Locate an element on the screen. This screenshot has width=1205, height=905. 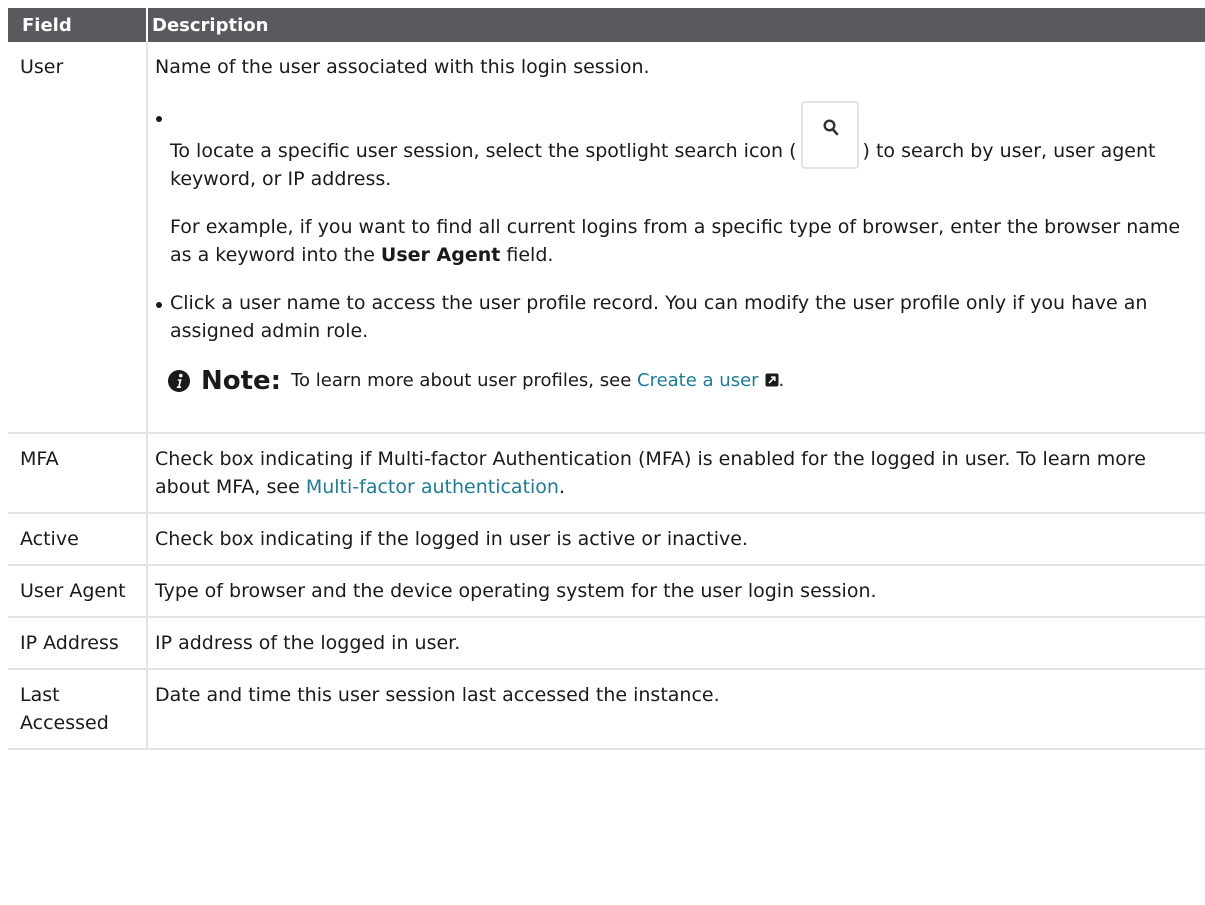
column-header-field: Field is located at coordinates (78, 21).